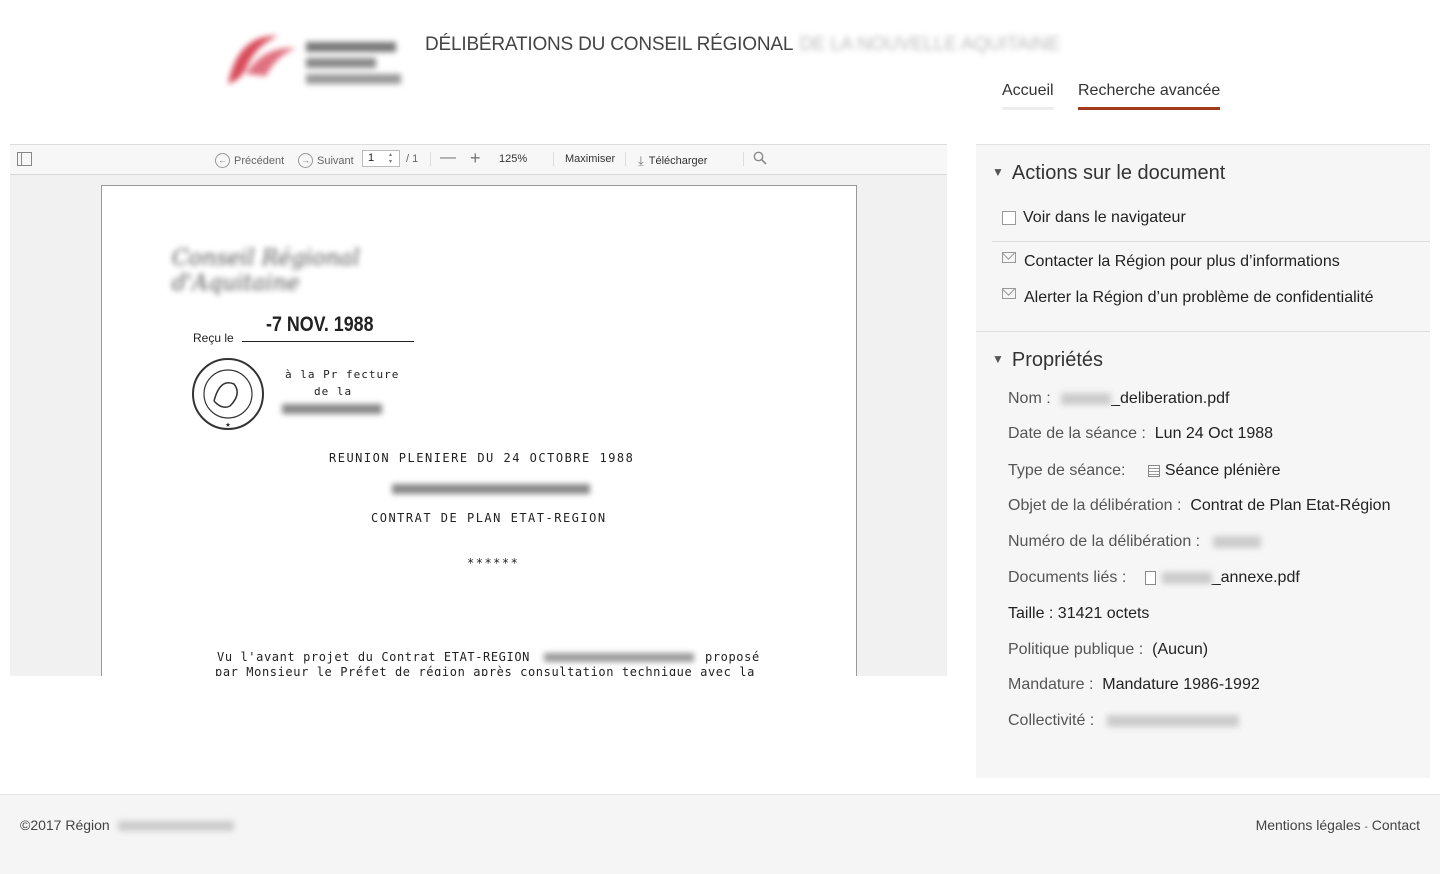  I want to click on redacted-prefecture, so click(332, 409).